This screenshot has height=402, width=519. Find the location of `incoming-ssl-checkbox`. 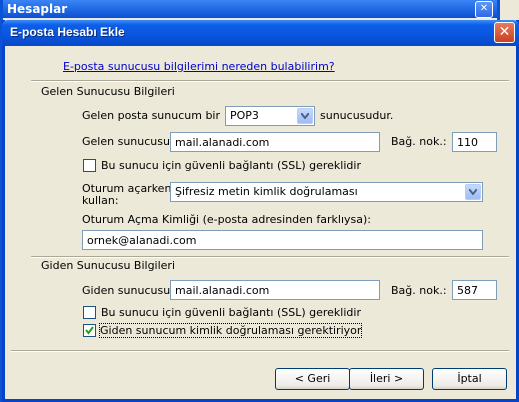

incoming-ssl-checkbox is located at coordinates (89, 165).